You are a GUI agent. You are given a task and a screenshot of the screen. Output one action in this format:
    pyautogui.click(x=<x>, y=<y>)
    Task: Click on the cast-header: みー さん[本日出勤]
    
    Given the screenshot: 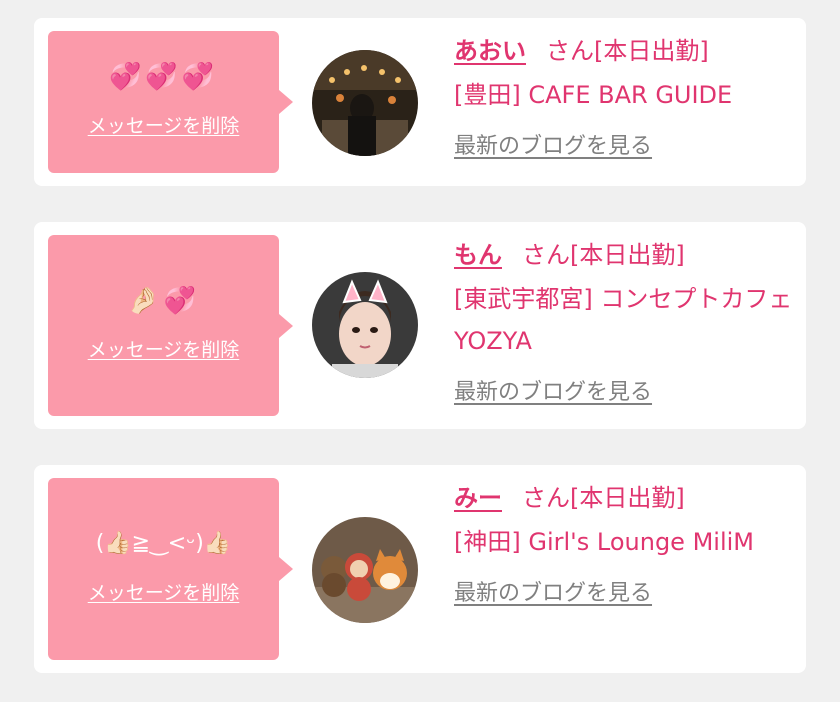 What is the action you would take?
    pyautogui.click(x=624, y=498)
    